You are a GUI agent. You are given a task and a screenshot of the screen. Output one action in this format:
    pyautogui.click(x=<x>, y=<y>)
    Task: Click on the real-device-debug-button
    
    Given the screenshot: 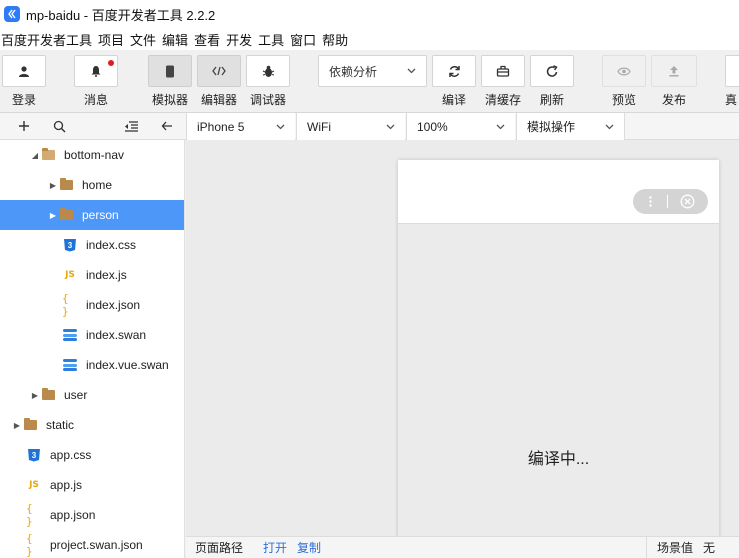 What is the action you would take?
    pyautogui.click(x=732, y=71)
    